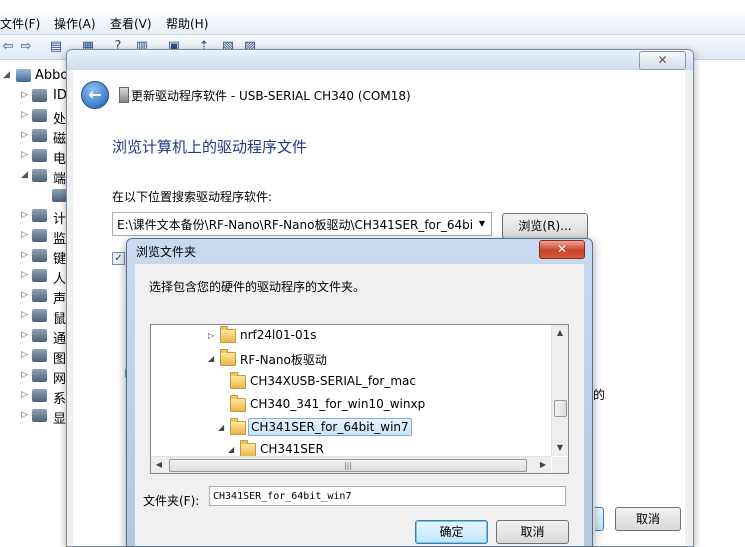 This screenshot has width=745, height=547. What do you see at coordinates (124, 95) in the screenshot?
I see `usb-device-icon` at bounding box center [124, 95].